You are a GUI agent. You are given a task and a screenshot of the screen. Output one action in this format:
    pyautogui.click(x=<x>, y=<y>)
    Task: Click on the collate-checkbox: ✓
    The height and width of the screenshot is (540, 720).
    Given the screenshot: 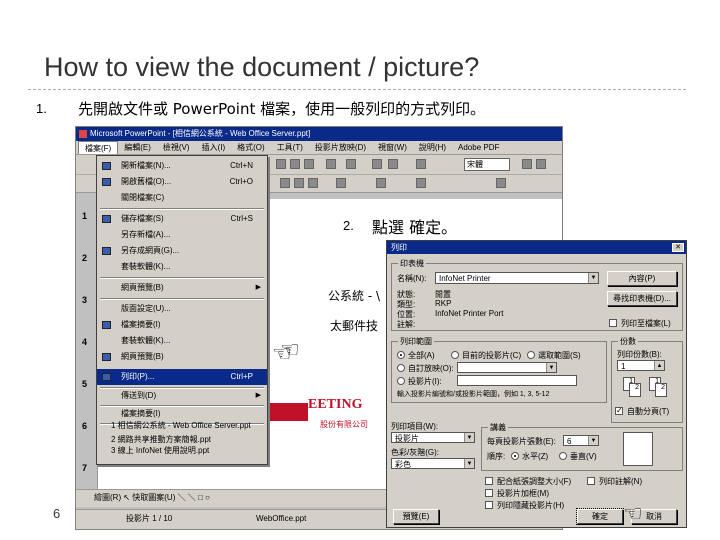 What is the action you would take?
    pyautogui.click(x=619, y=411)
    